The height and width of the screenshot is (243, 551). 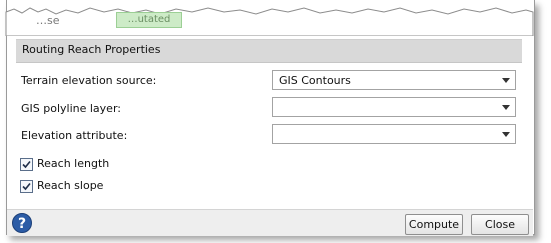 I want to click on gis-polyline-layer-dropdown, so click(x=394, y=107).